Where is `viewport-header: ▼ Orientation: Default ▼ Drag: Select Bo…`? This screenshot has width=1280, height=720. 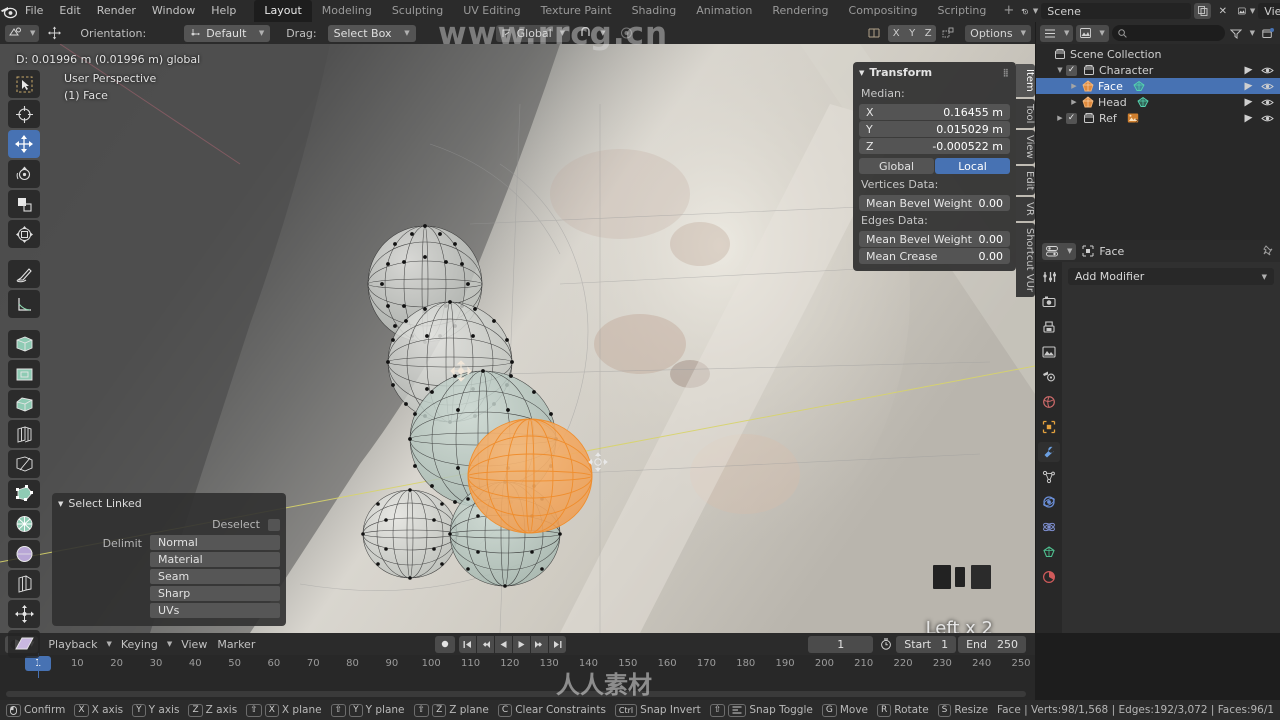
viewport-header: ▼ Orientation: Default ▼ Drag: Select Bo… is located at coordinates (517, 33).